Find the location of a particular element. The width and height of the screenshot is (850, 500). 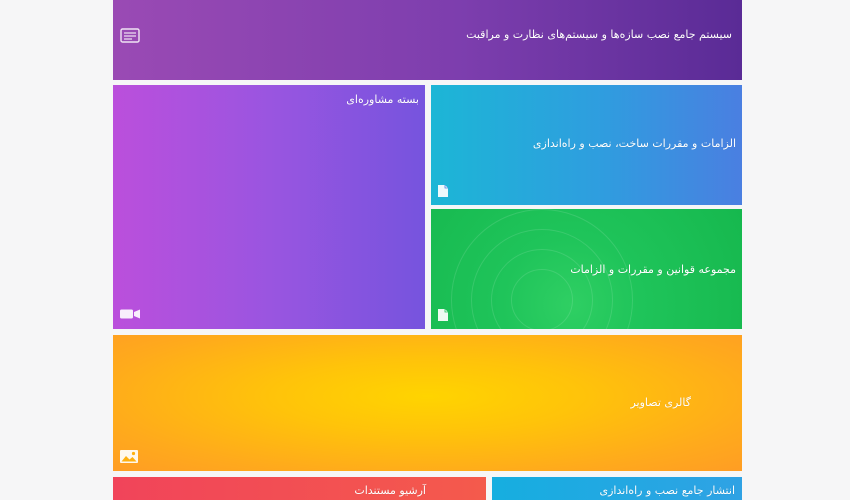

tile-document-archive: آرشیو مستندات is located at coordinates (299, 488).